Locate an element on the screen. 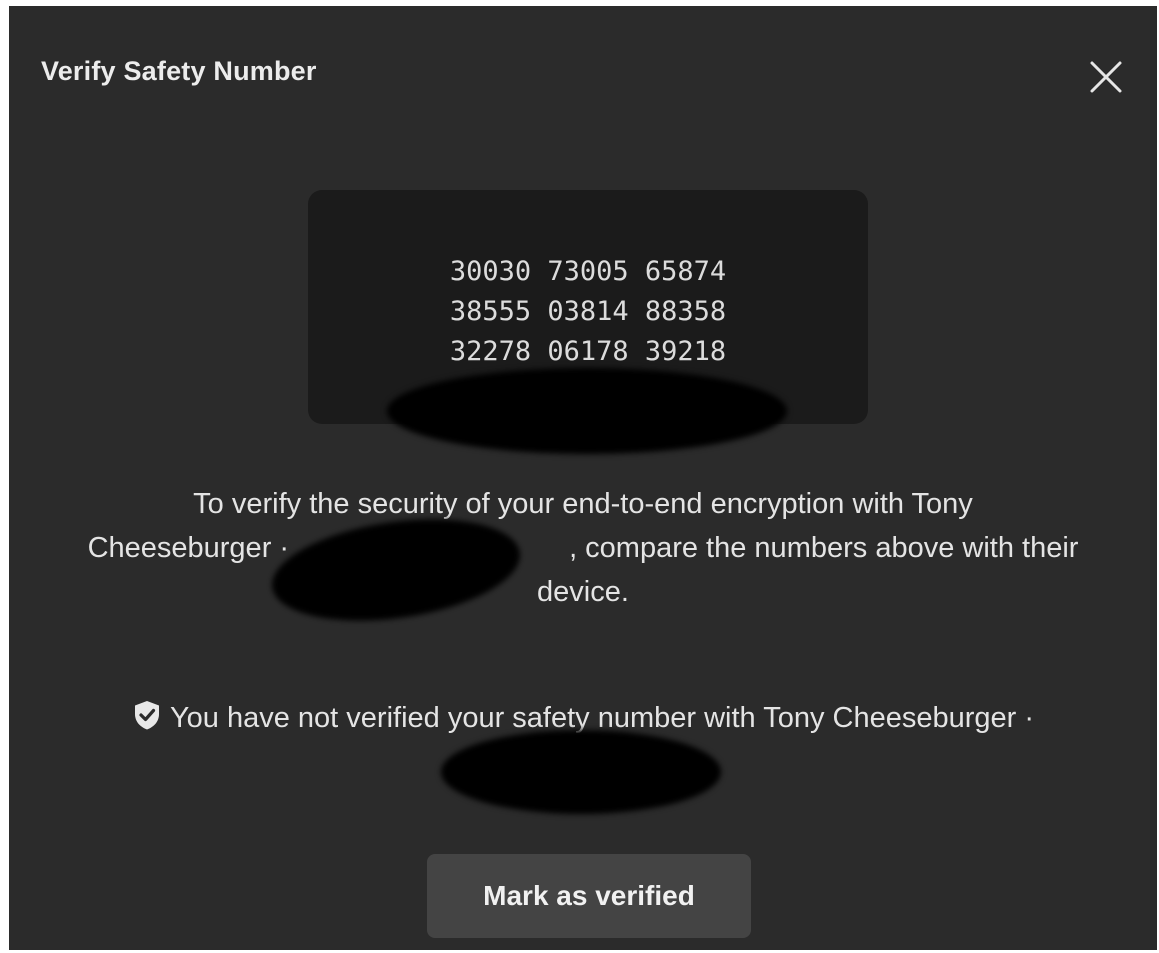 The image size is (1159, 953). safety-number-row: 30030 73005 65874 is located at coordinates (588, 271).